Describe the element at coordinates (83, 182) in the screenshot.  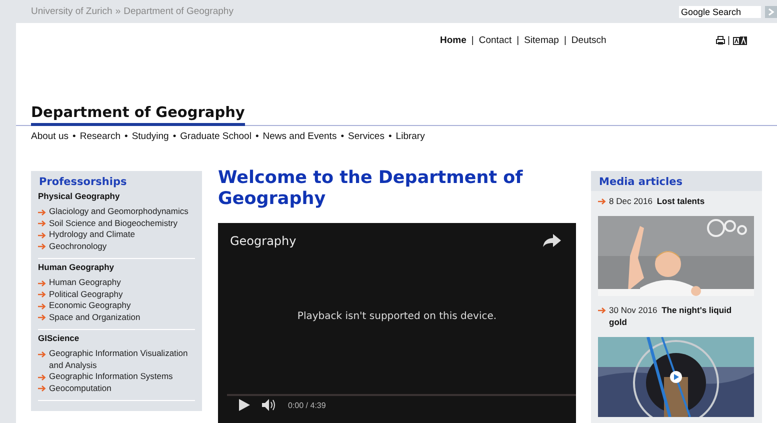
I see `sidebar-title: Professorships` at that location.